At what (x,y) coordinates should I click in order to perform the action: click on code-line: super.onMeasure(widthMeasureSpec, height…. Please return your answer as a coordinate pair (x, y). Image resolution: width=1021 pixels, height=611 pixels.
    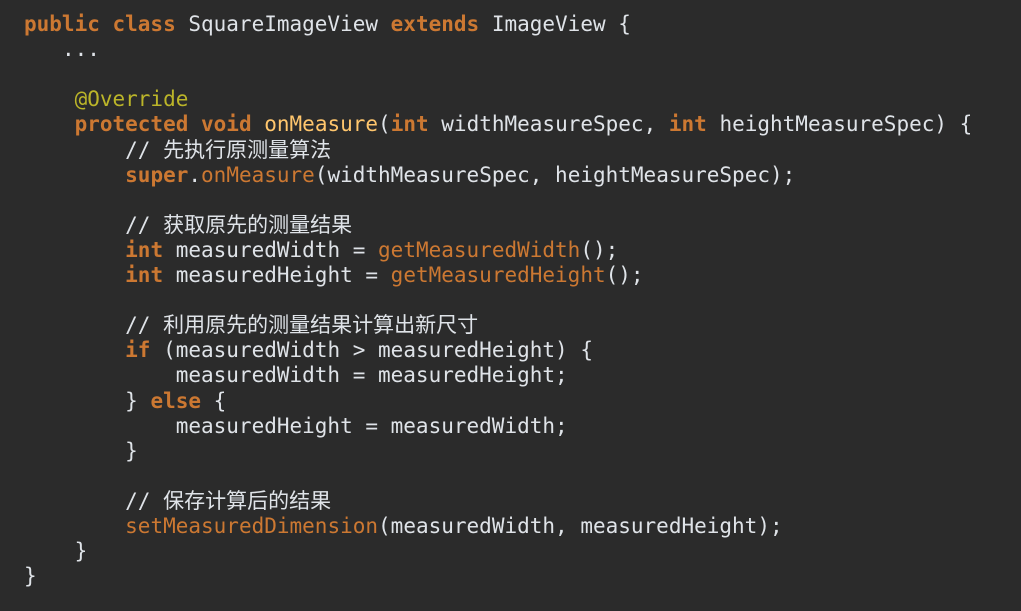
    Looking at the image, I should click on (409, 175).